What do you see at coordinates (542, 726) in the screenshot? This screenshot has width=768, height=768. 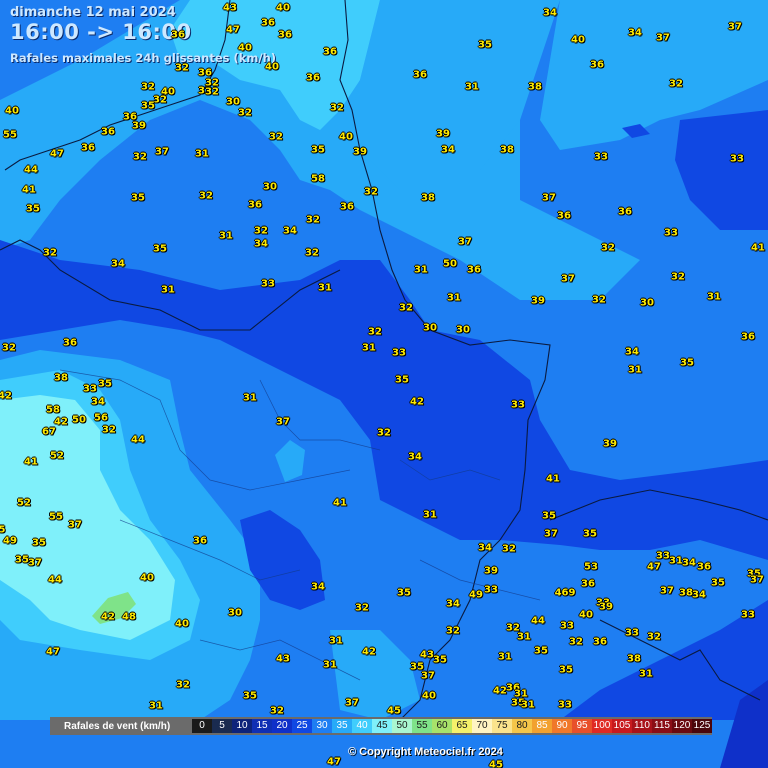 I see `legend-swatch: 85` at bounding box center [542, 726].